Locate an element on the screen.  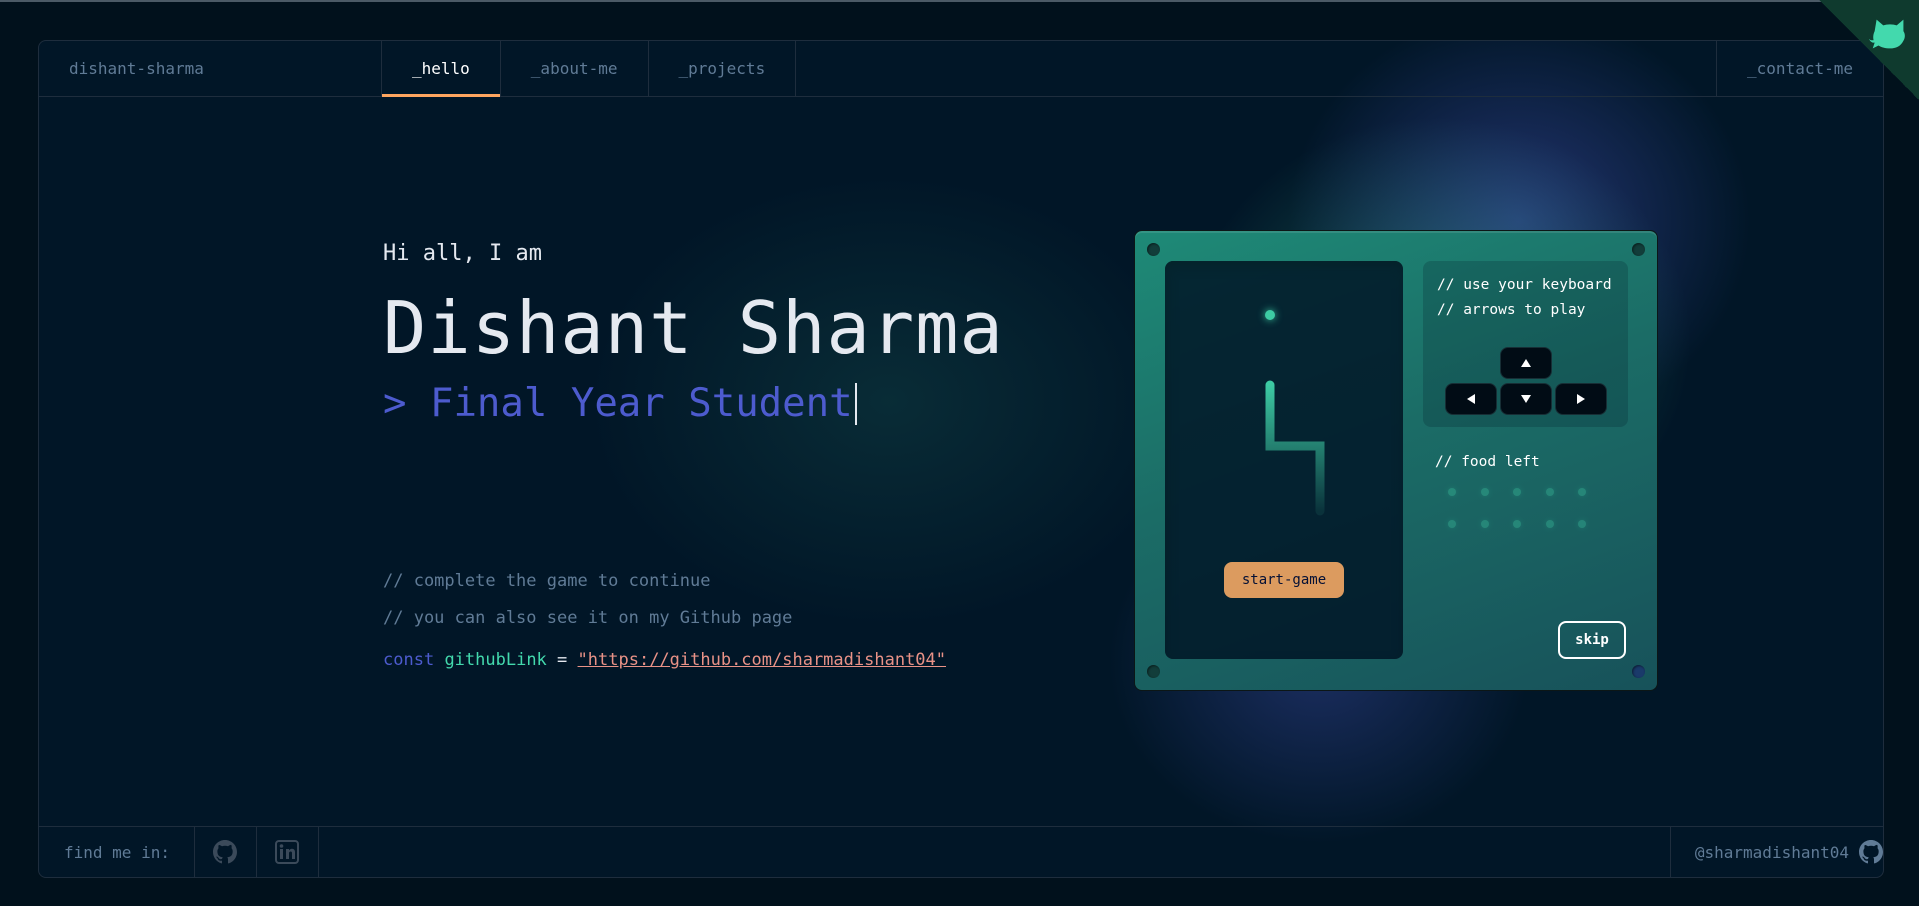
code-operator: = is located at coordinates (562, 660).